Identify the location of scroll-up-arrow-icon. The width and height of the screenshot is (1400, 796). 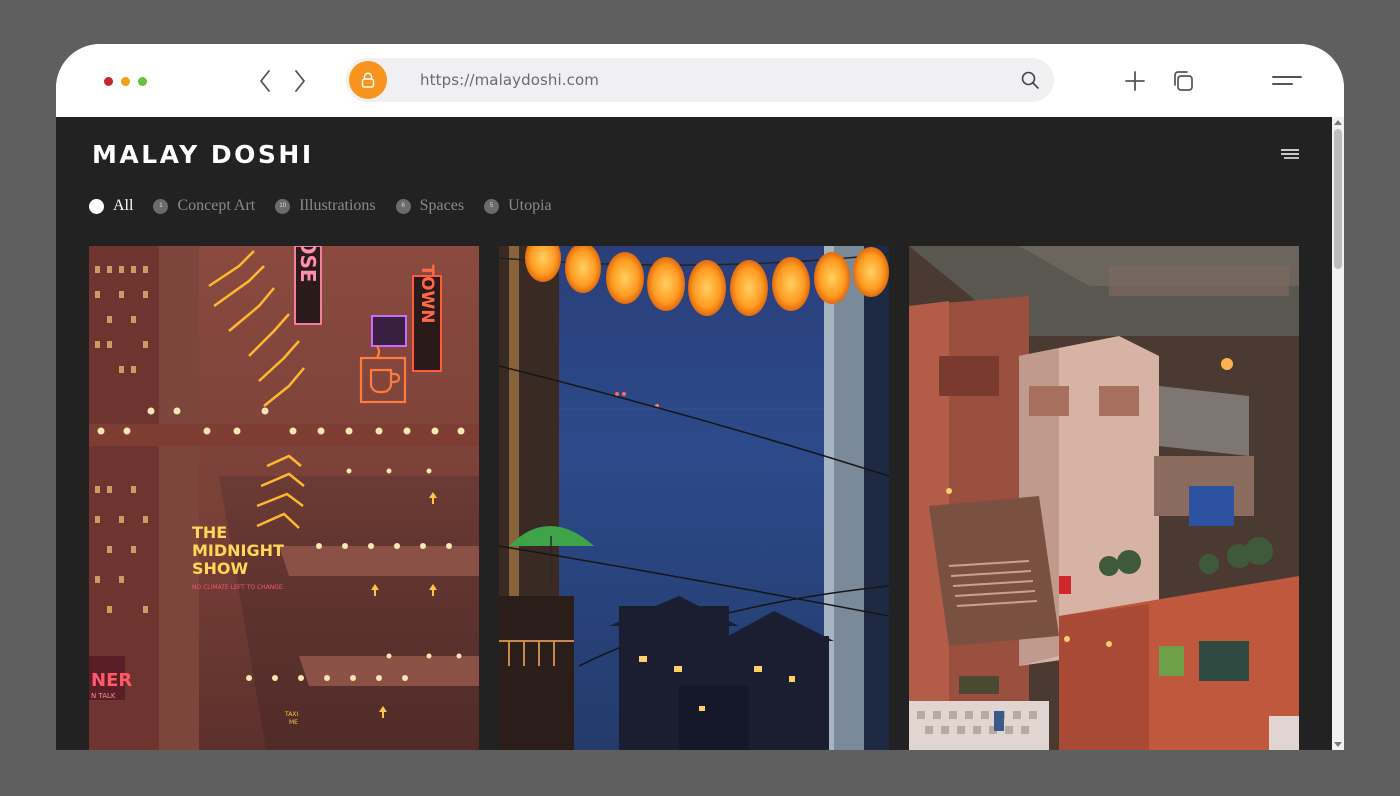
(1338, 122).